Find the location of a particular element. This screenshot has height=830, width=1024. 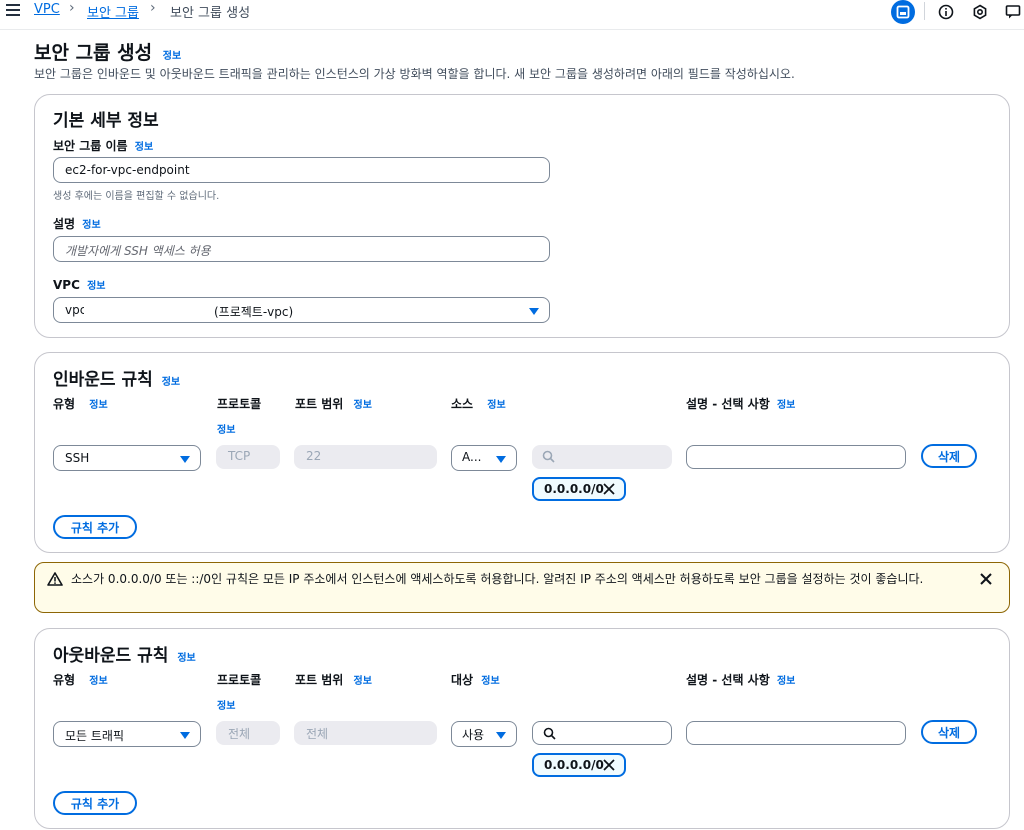

divider is located at coordinates (924, 11).